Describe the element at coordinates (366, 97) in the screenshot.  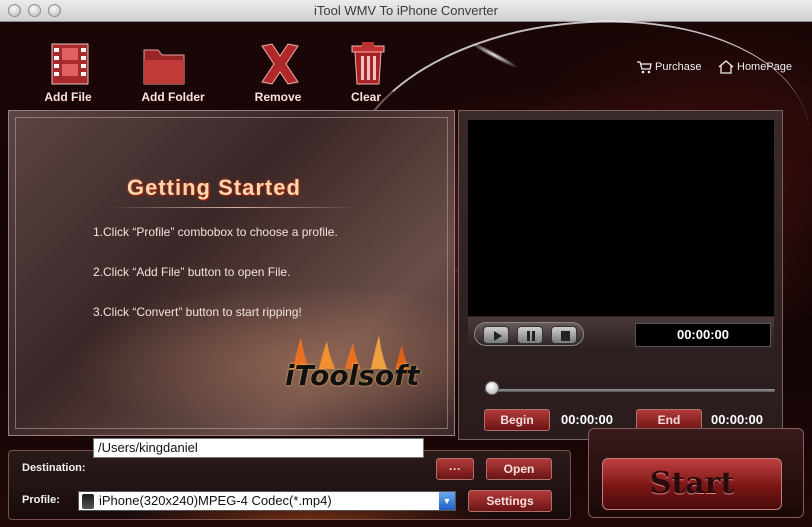
I see `clear-label: Clear` at that location.